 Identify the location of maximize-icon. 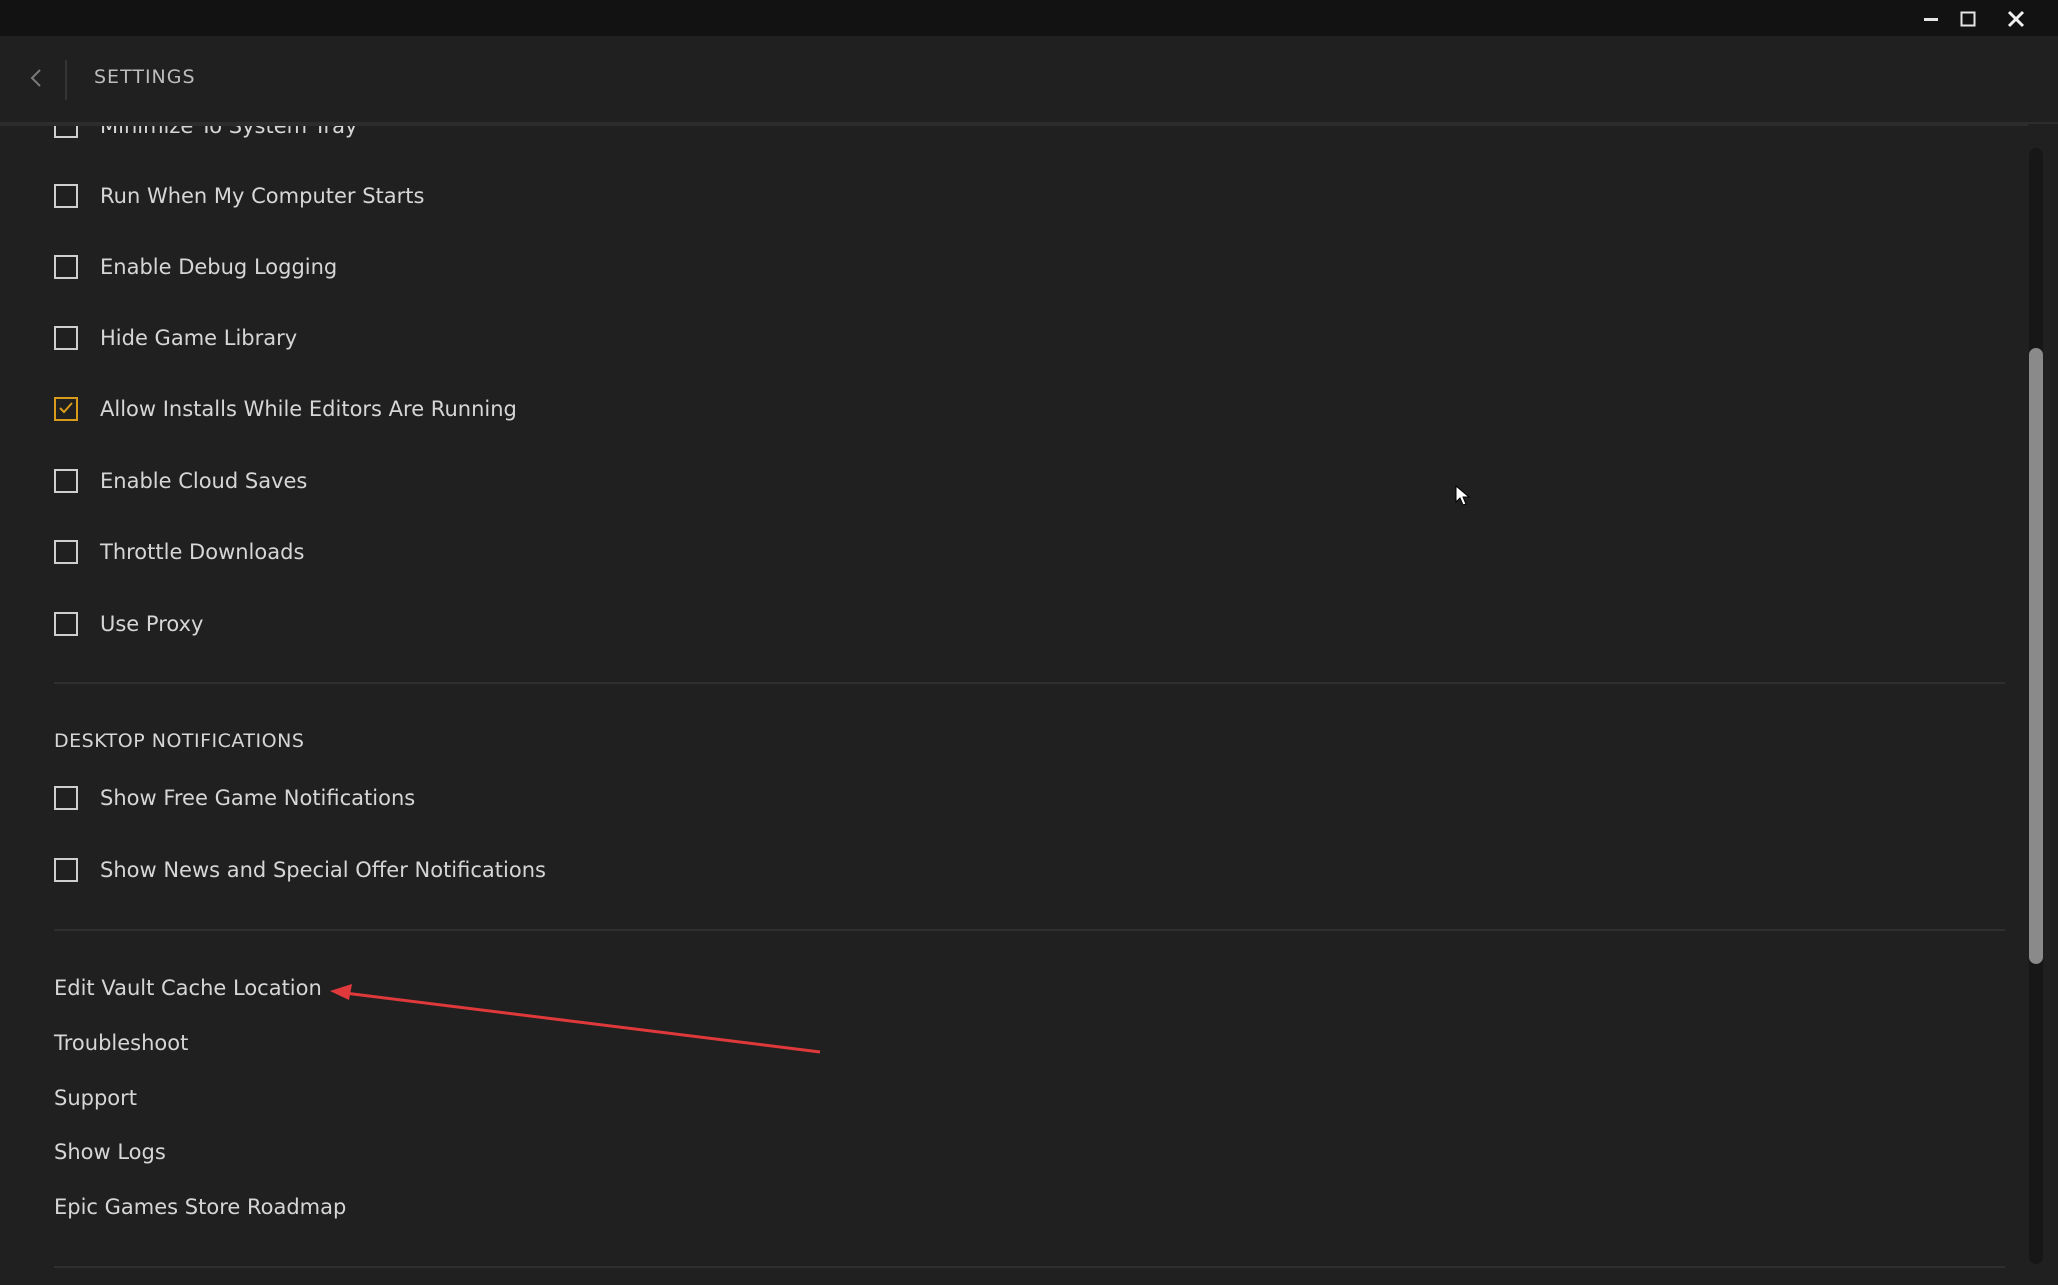
(1968, 19).